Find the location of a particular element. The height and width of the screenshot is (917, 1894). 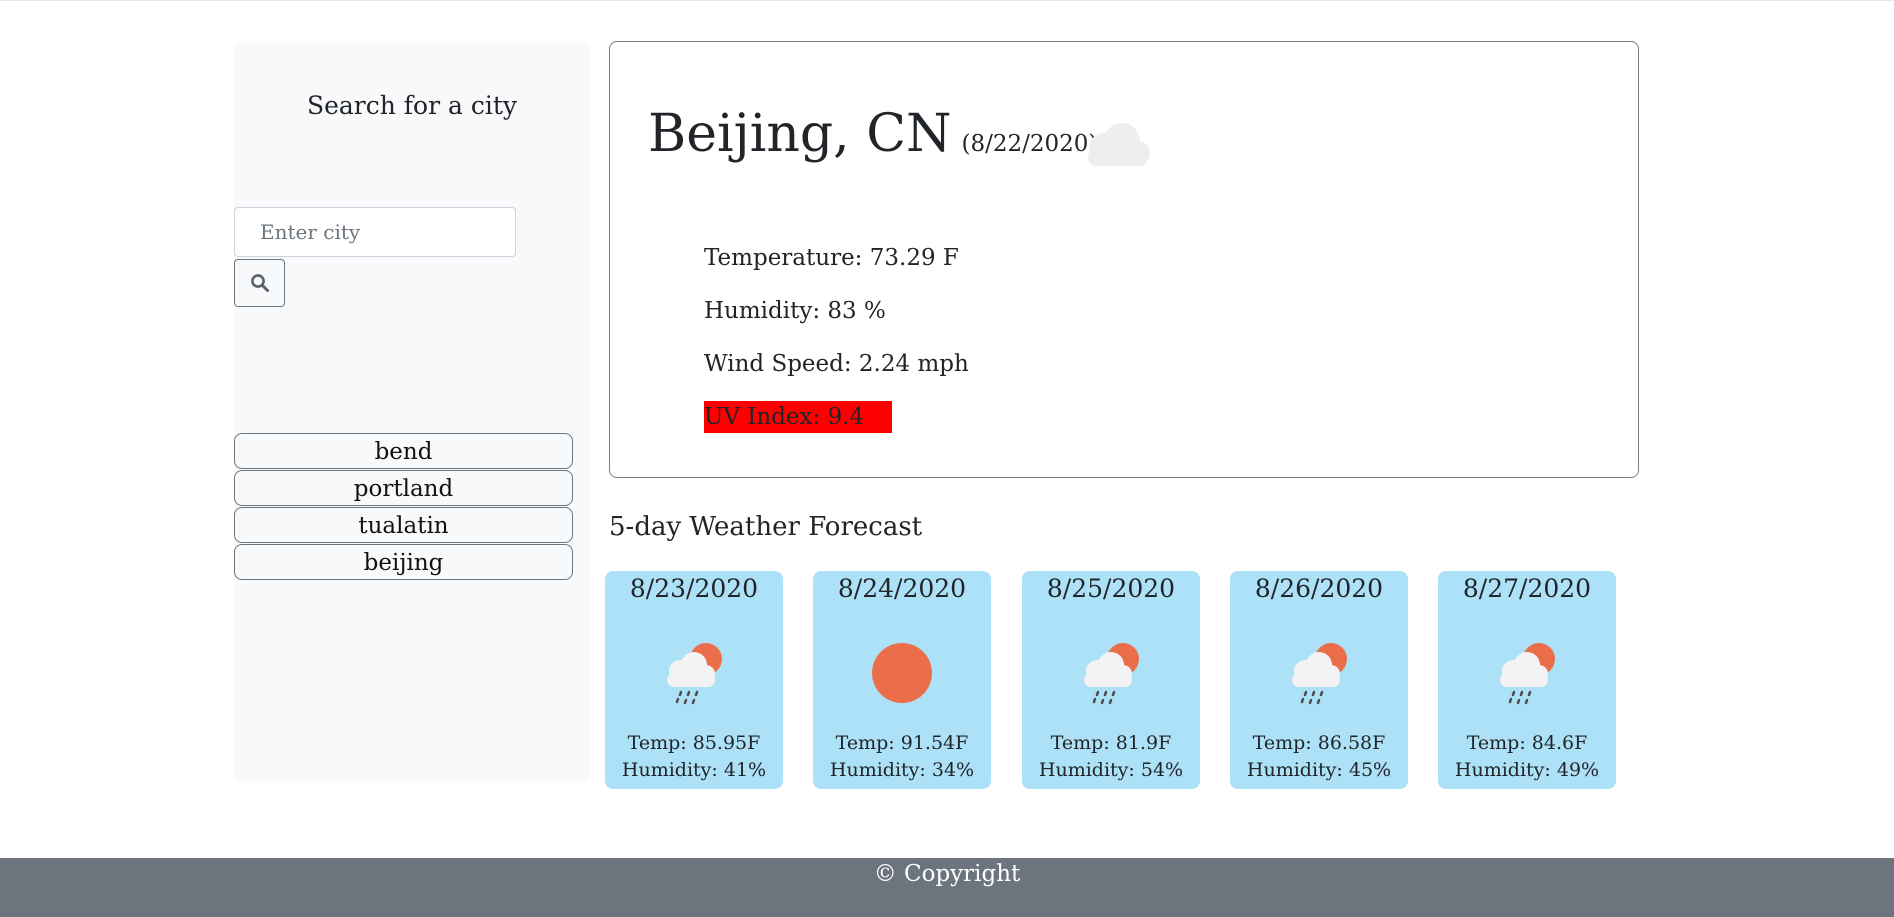

search-button is located at coordinates (259, 283).